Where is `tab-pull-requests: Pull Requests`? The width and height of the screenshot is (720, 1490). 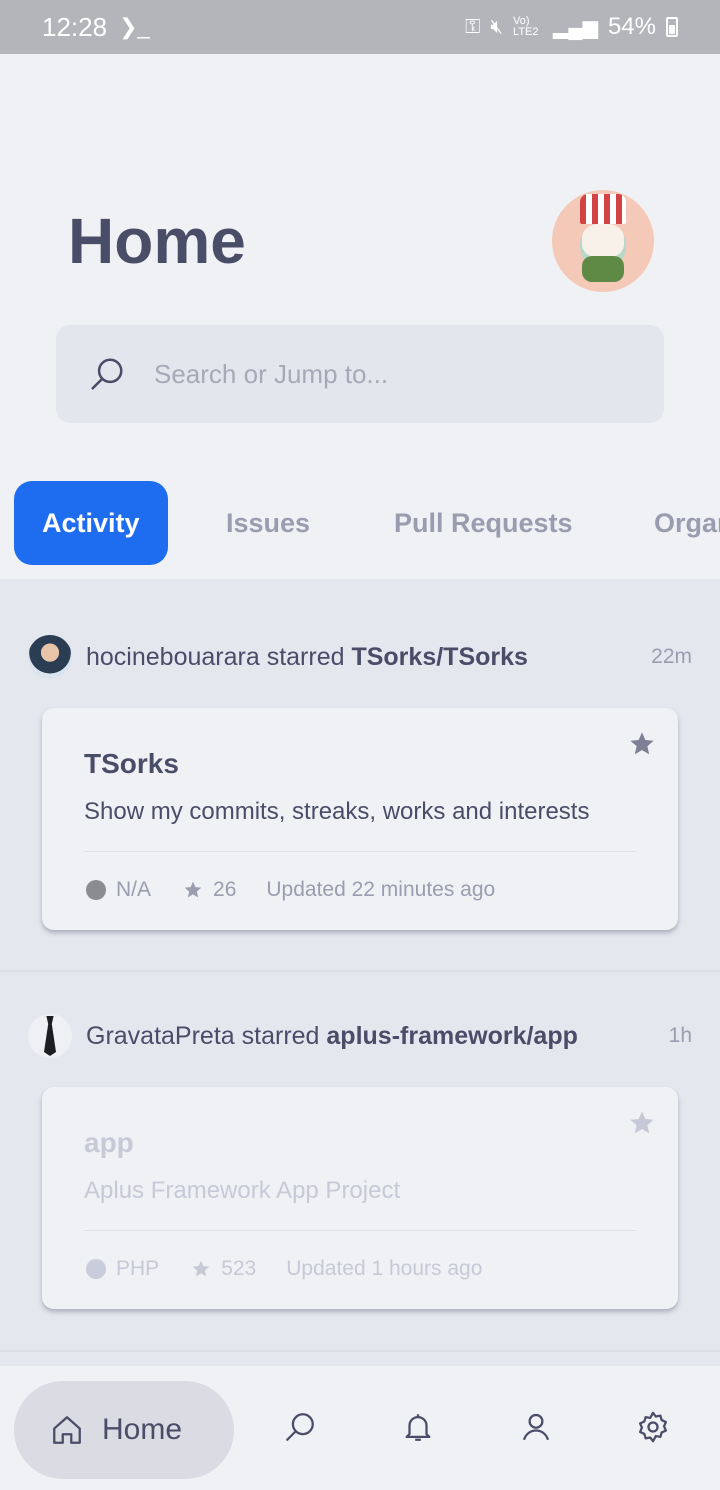 tab-pull-requests: Pull Requests is located at coordinates (483, 523).